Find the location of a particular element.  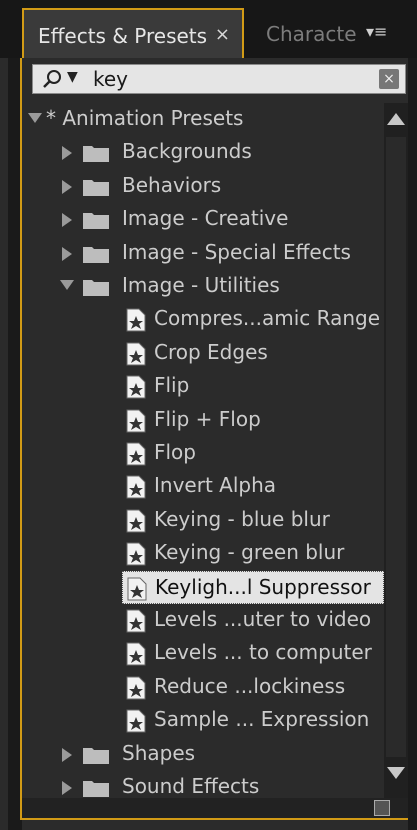

tree-preset-row: Reduce ...lockiness is located at coordinates (203, 687).